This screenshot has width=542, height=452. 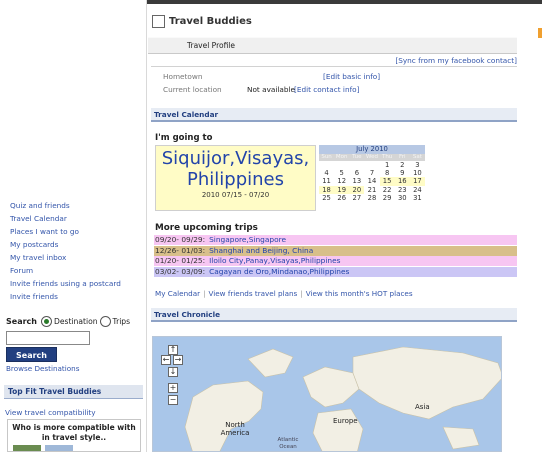 What do you see at coordinates (387, 173) in the screenshot?
I see `calendar-day: 8` at bounding box center [387, 173].